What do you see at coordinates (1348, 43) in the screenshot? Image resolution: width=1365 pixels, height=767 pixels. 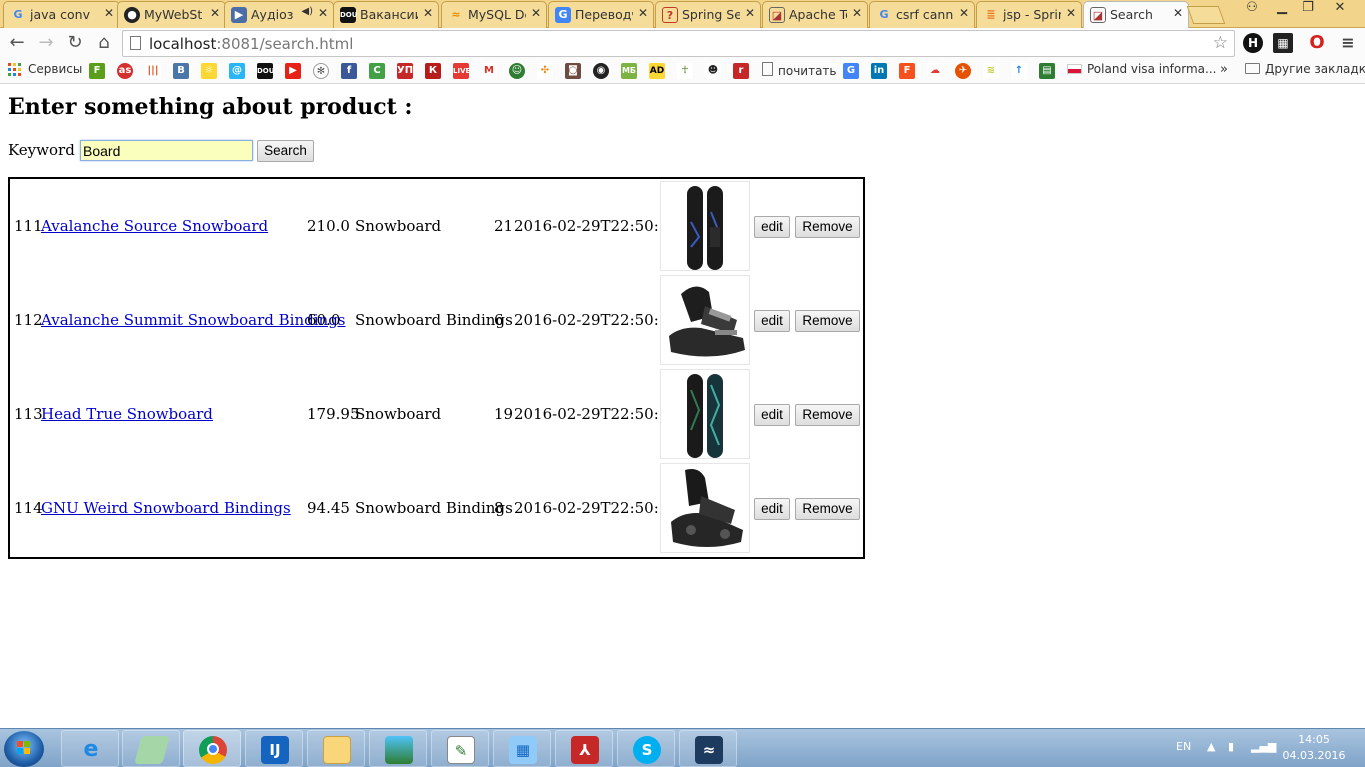 I see `menu-icon: ≡` at bounding box center [1348, 43].